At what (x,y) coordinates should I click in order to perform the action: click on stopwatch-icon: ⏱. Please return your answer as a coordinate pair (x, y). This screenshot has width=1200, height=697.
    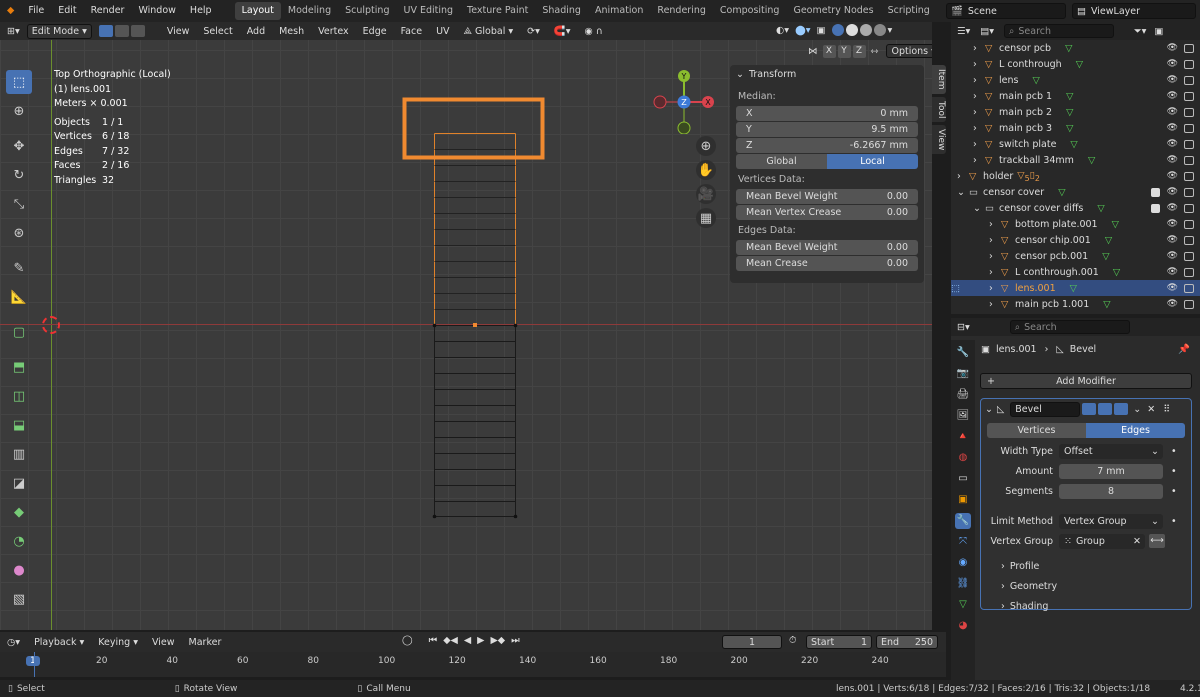
    Looking at the image, I should click on (792, 640).